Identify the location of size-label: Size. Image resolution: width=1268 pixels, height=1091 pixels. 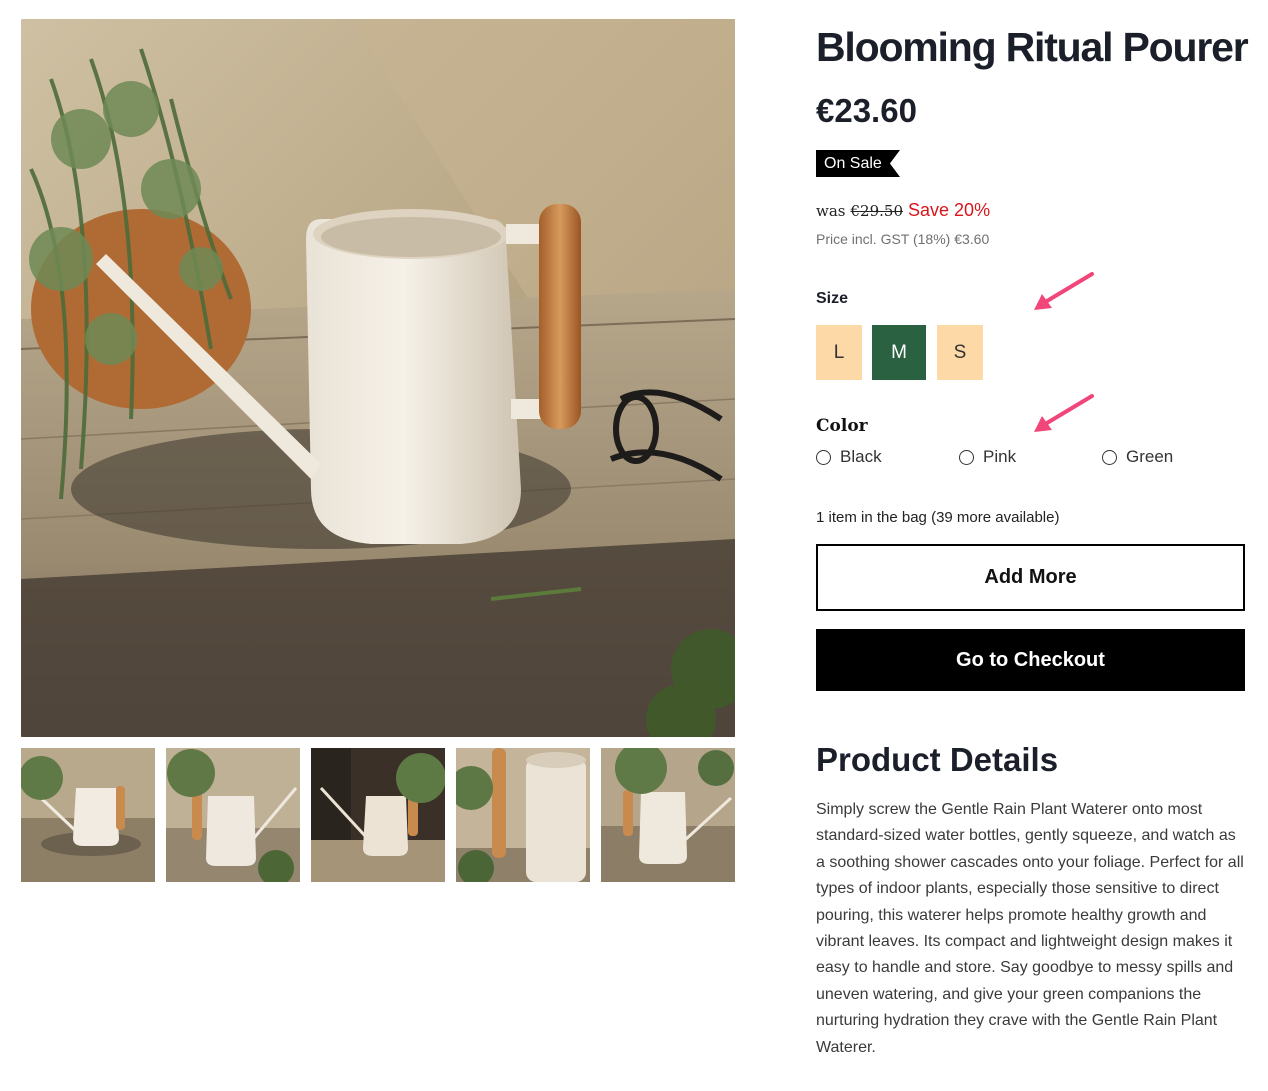
(832, 298).